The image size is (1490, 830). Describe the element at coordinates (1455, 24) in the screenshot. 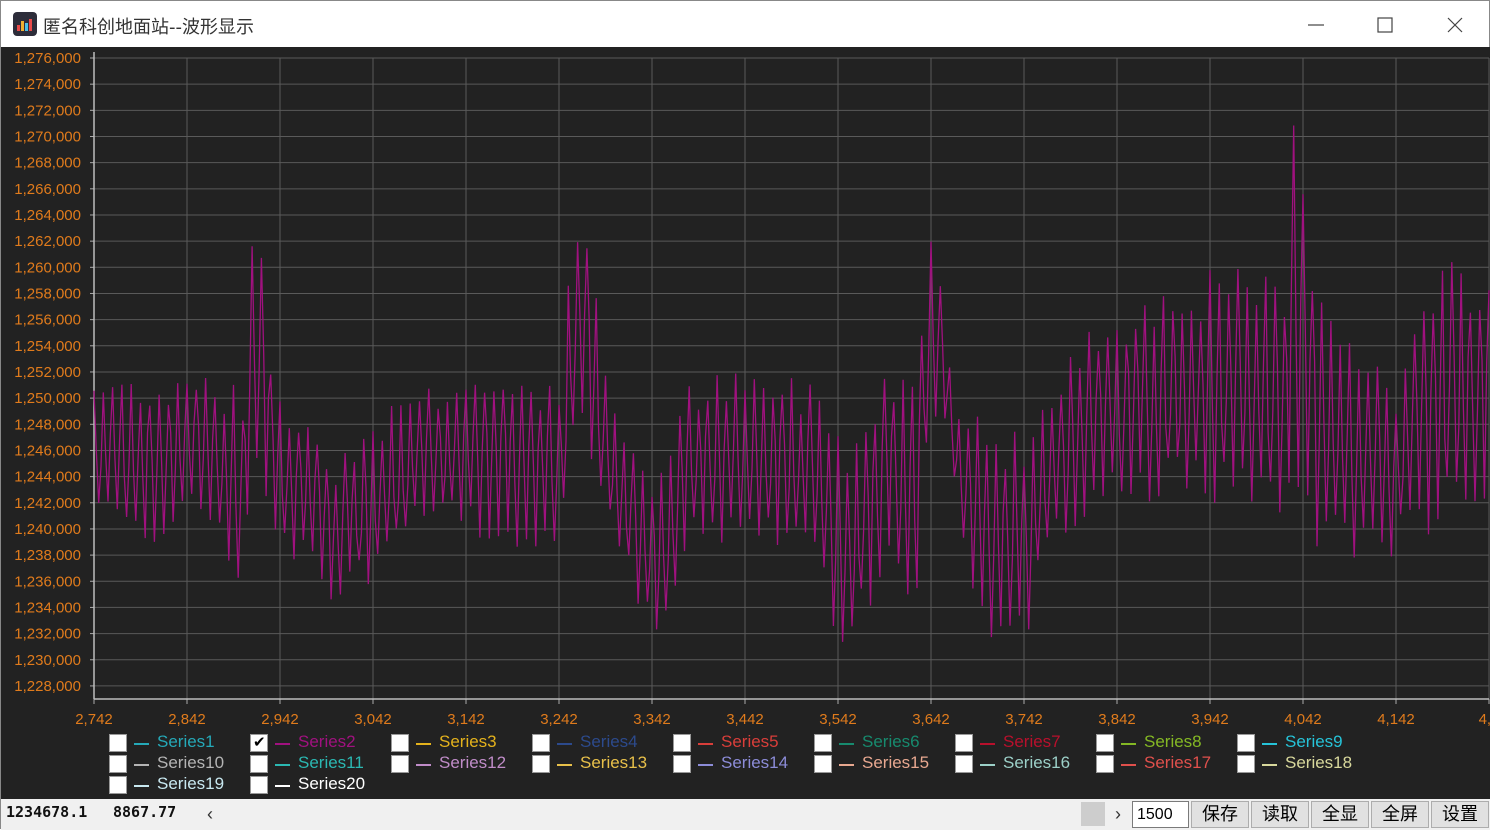

I see `close-button` at that location.